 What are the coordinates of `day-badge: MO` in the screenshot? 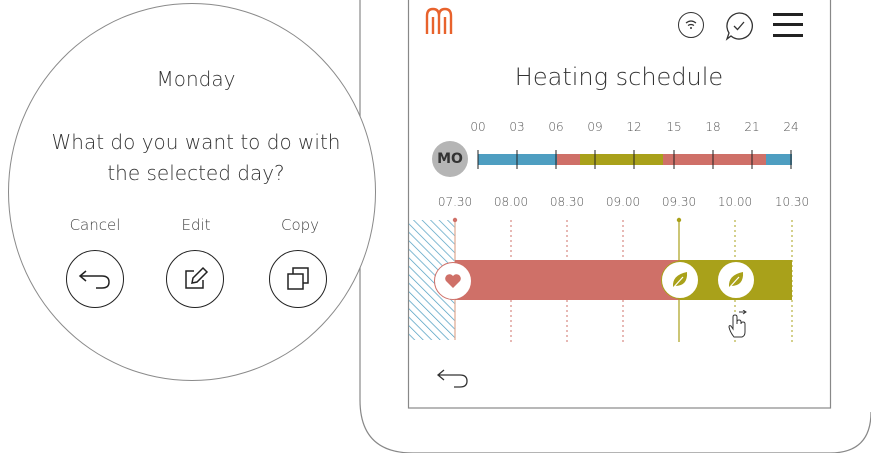 It's located at (450, 159).